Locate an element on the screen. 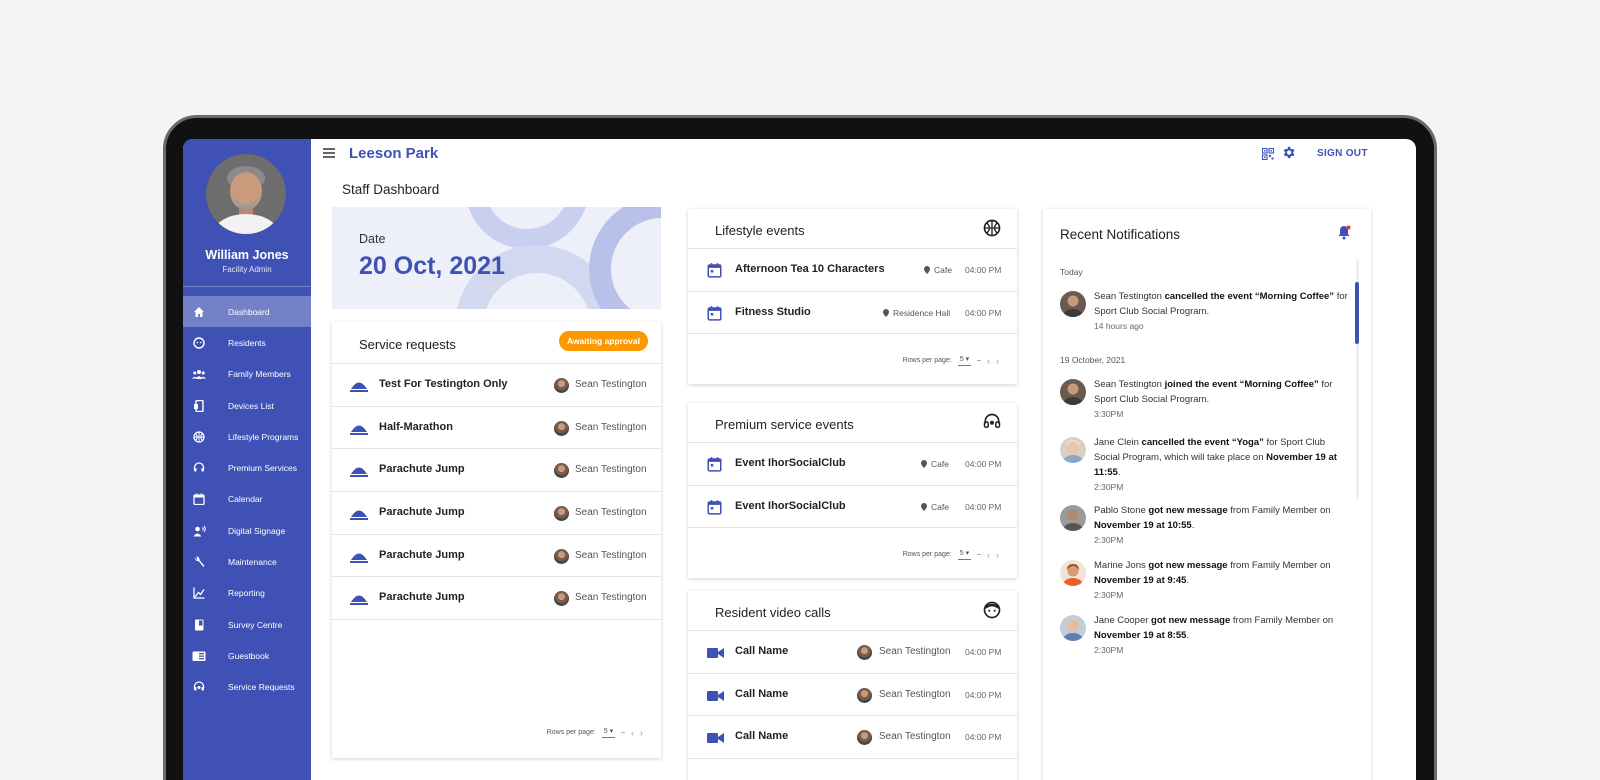  video-camera-icon is located at coordinates (716, 738).